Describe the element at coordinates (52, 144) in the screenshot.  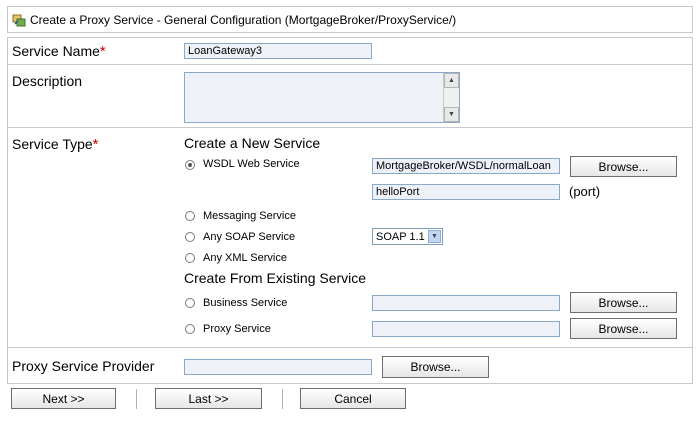
I see `service-type-label: Service Type` at that location.